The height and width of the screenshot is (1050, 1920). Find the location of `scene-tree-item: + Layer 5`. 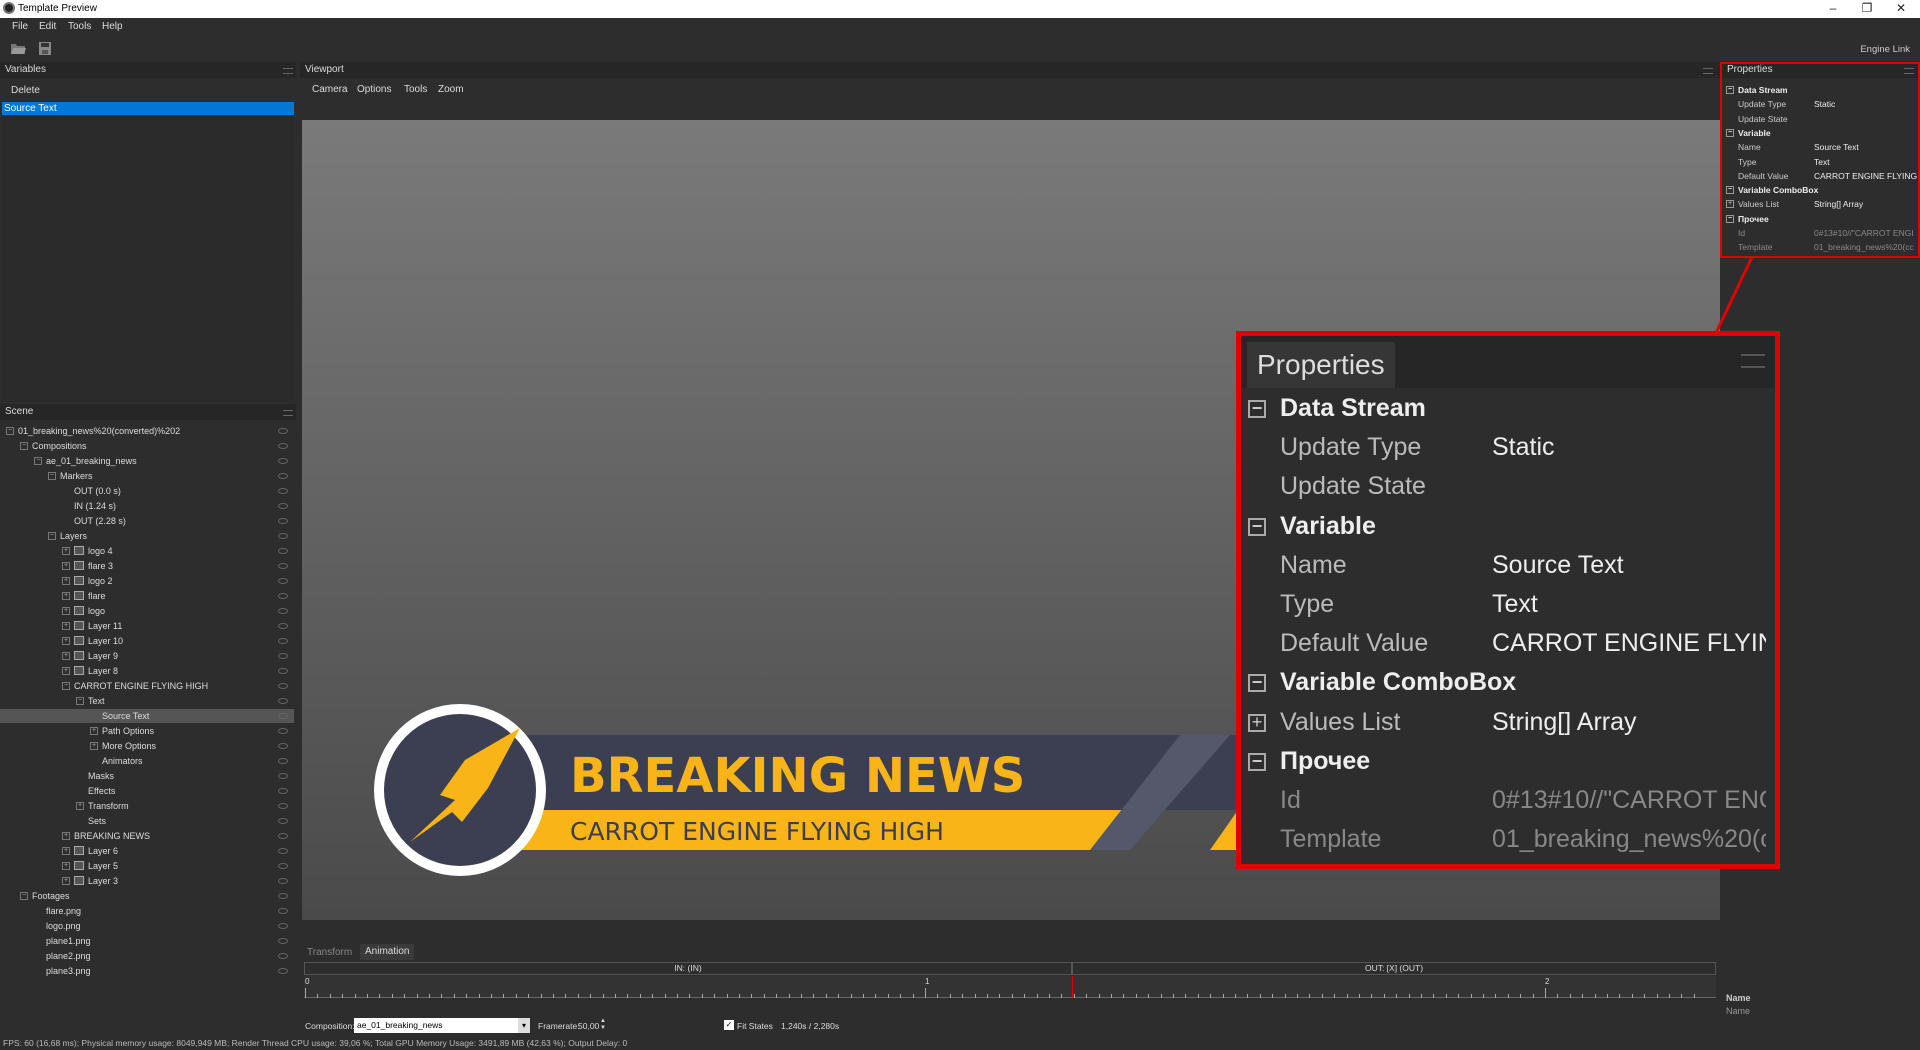

scene-tree-item: + Layer 5 is located at coordinates (147, 866).